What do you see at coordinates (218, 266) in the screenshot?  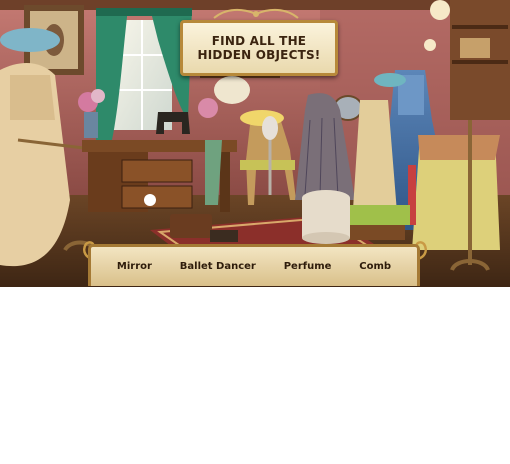 I see `object-item-ballet-dancer: Ballet Dancer` at bounding box center [218, 266].